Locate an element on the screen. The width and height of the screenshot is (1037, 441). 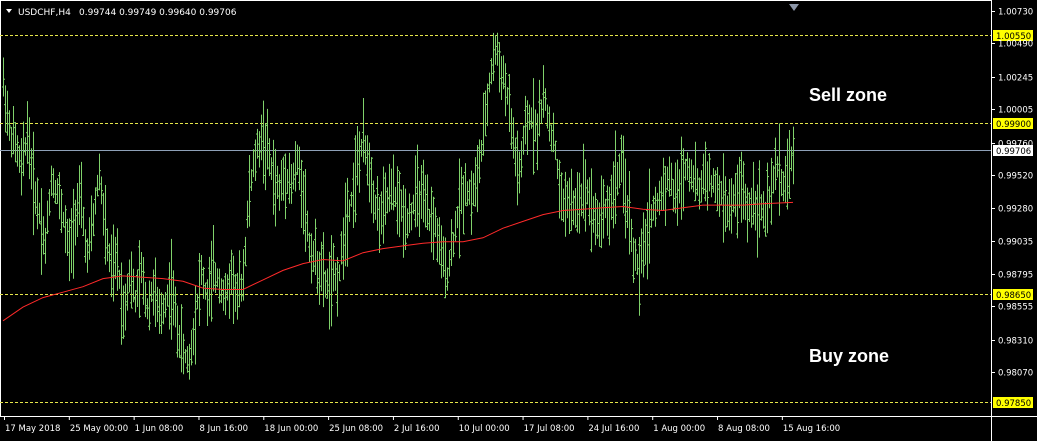
y-tick-label: 1.00245 is located at coordinates (1015, 79).